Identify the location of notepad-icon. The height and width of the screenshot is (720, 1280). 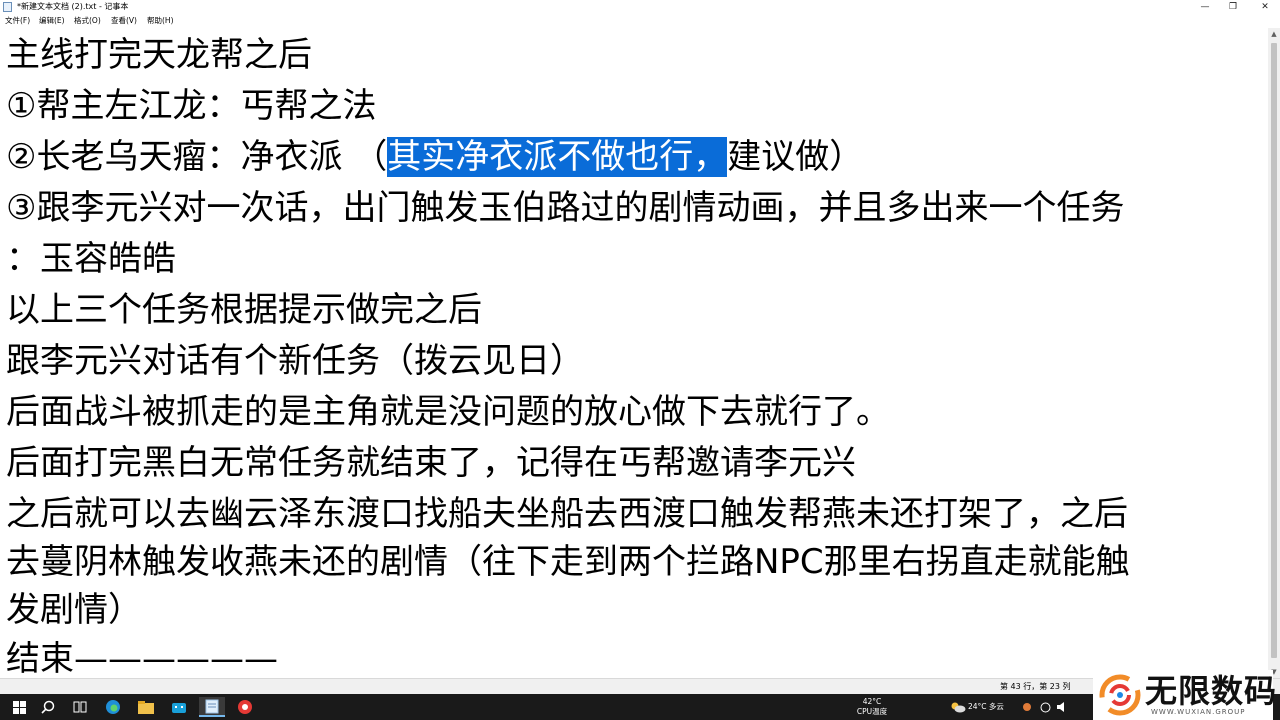
(7, 7).